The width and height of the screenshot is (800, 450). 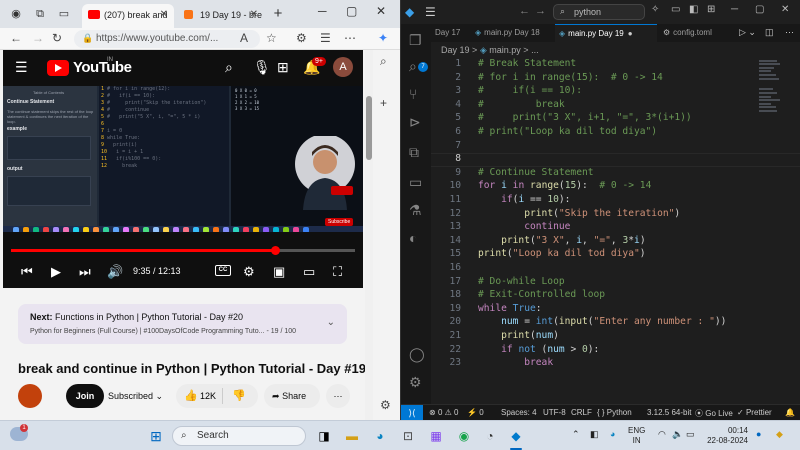 What do you see at coordinates (278, 14) in the screenshot?
I see `new-tab-button: +` at bounding box center [278, 14].